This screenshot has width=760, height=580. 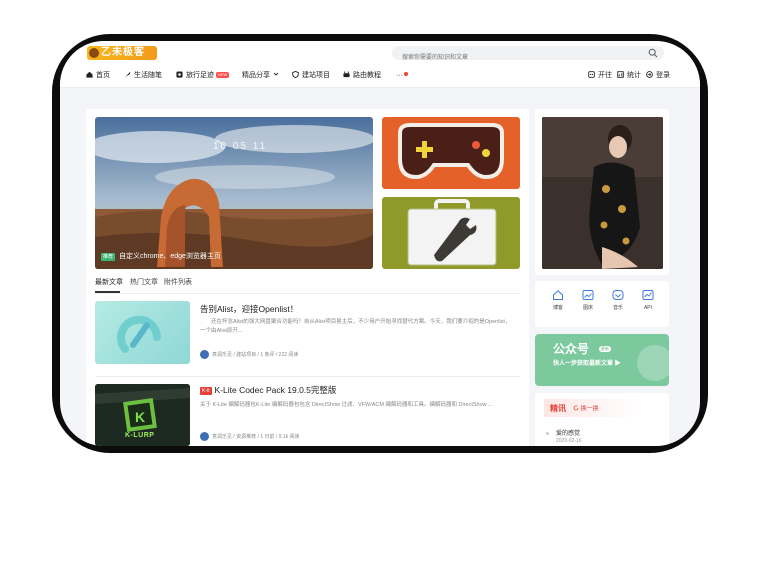 I want to click on tool-label: API, so click(x=648, y=308).